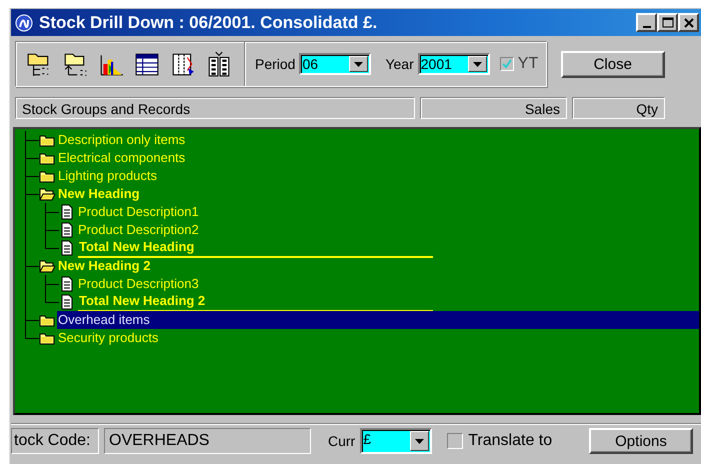  Describe the element at coordinates (618, 108) in the screenshot. I see `column-header: Qty` at that location.